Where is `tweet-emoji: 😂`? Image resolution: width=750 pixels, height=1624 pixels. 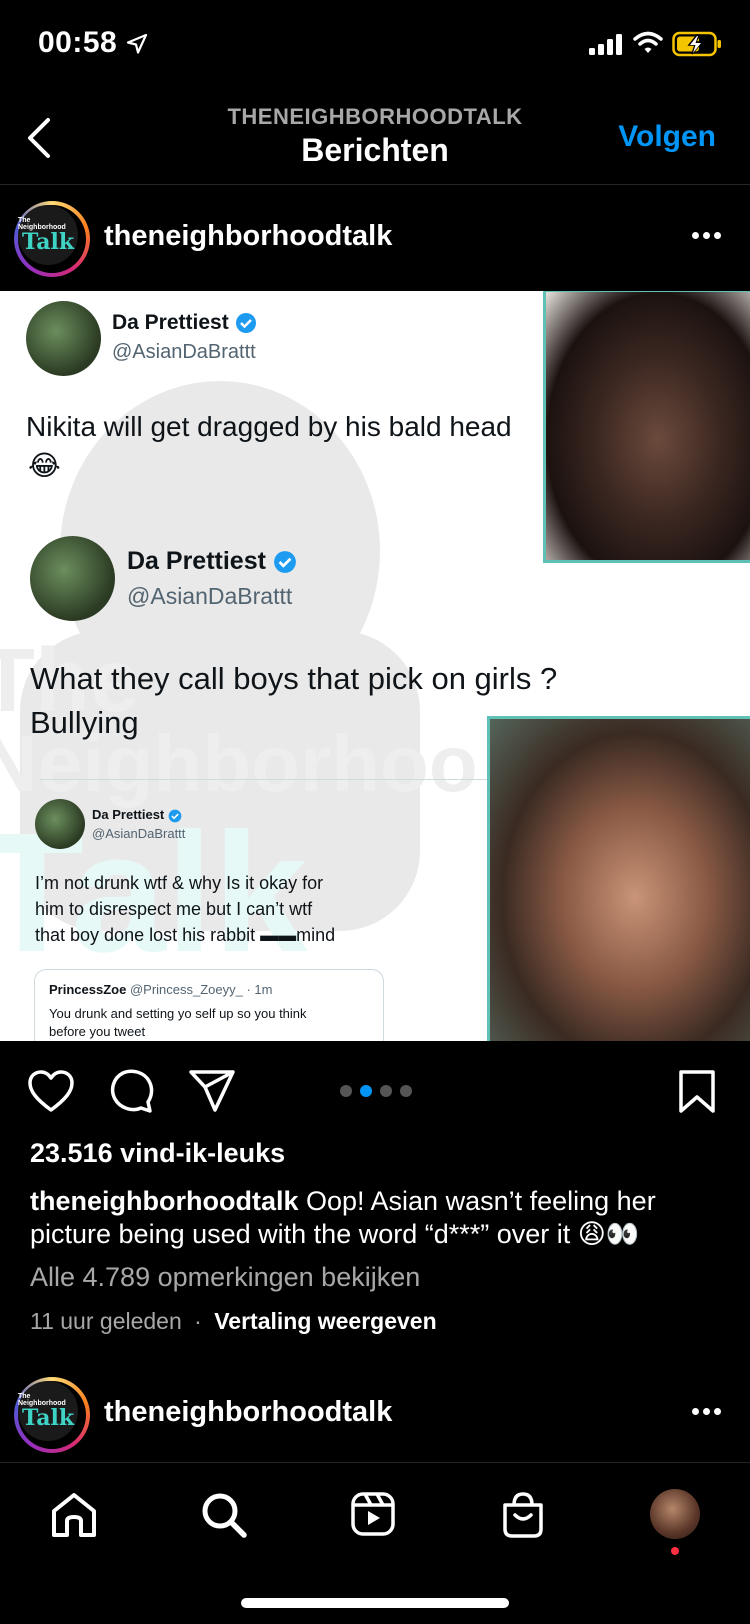
tweet-emoji: 😂 is located at coordinates (44, 465).